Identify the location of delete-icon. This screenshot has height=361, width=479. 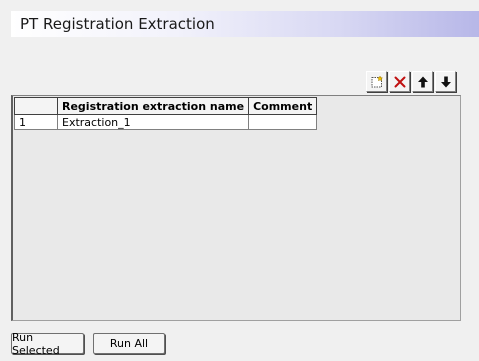
(400, 82).